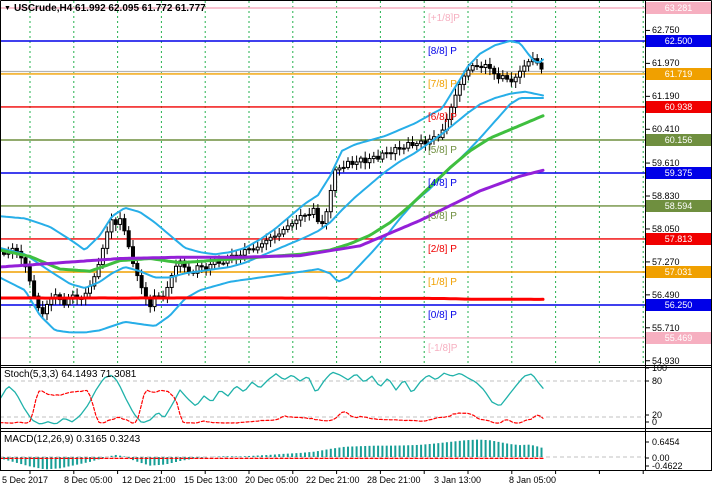 This screenshot has width=712, height=491. I want to click on murrey-label: [1/8] P, so click(442, 282).